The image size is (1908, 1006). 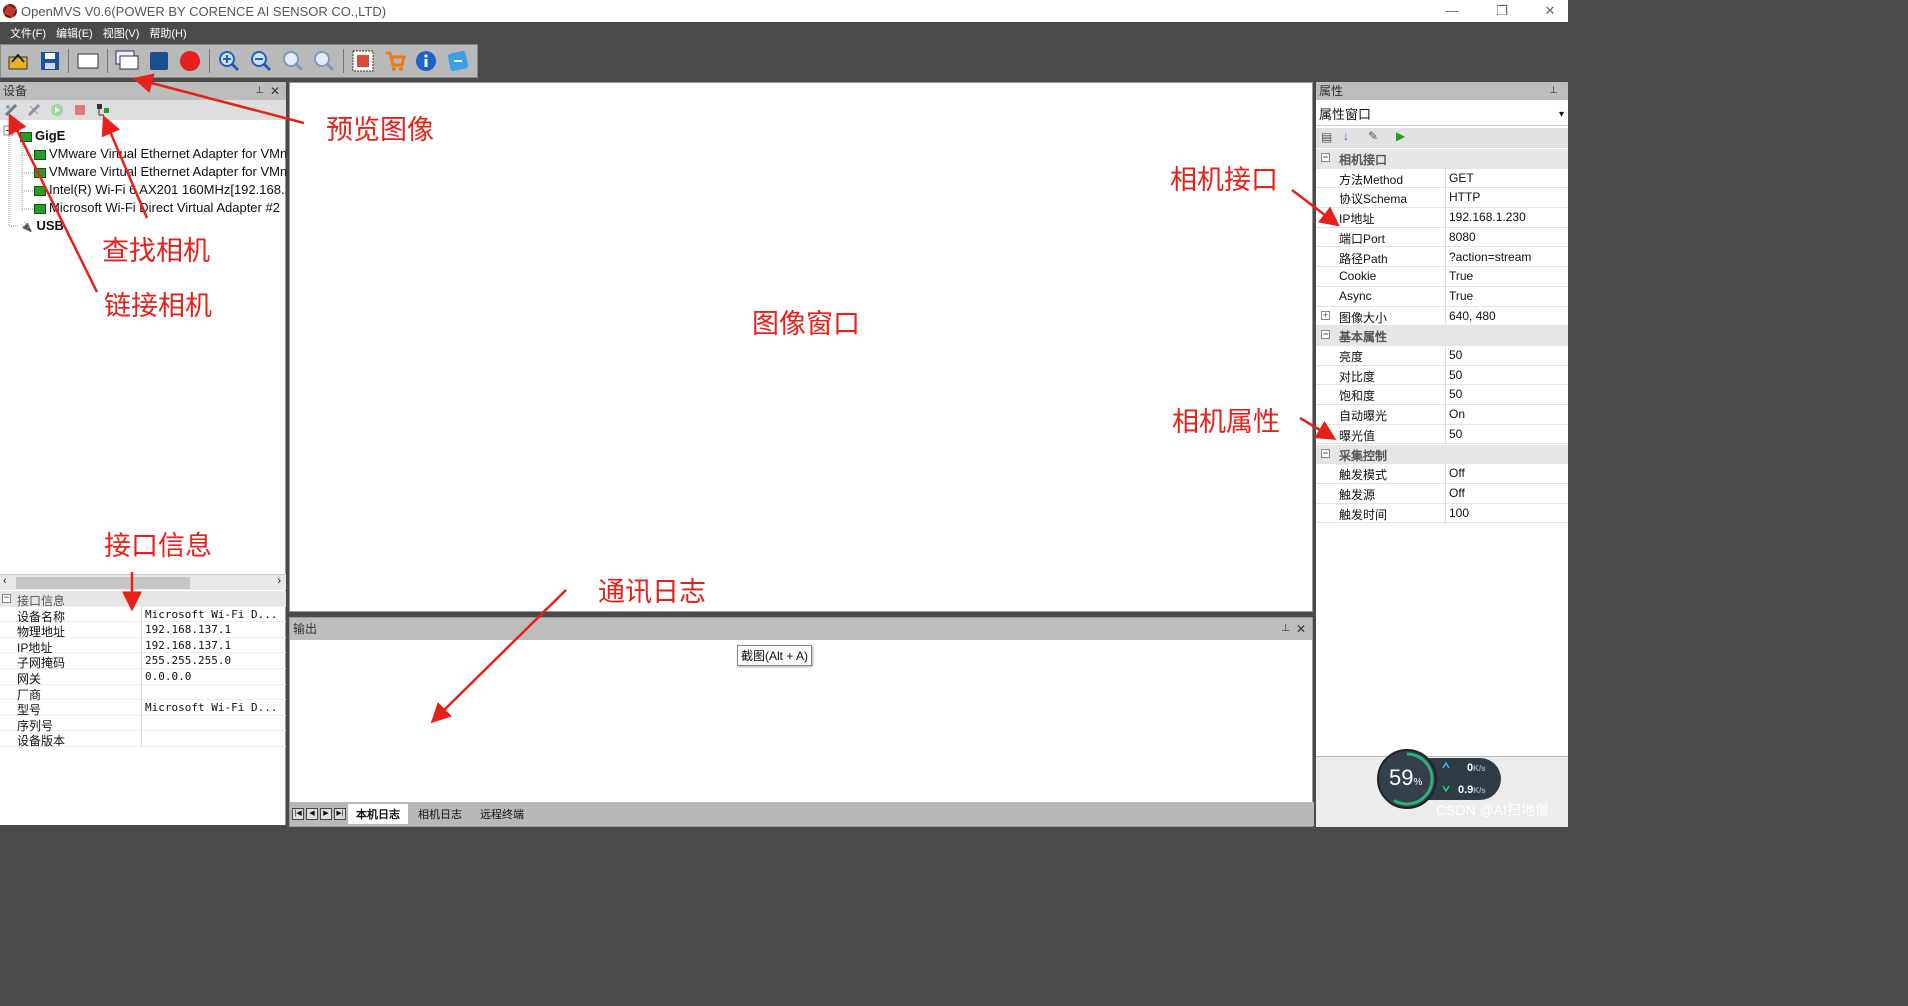 I want to click on interface-info-row: 物理地址 192.168.137.1, so click(x=143, y=630).